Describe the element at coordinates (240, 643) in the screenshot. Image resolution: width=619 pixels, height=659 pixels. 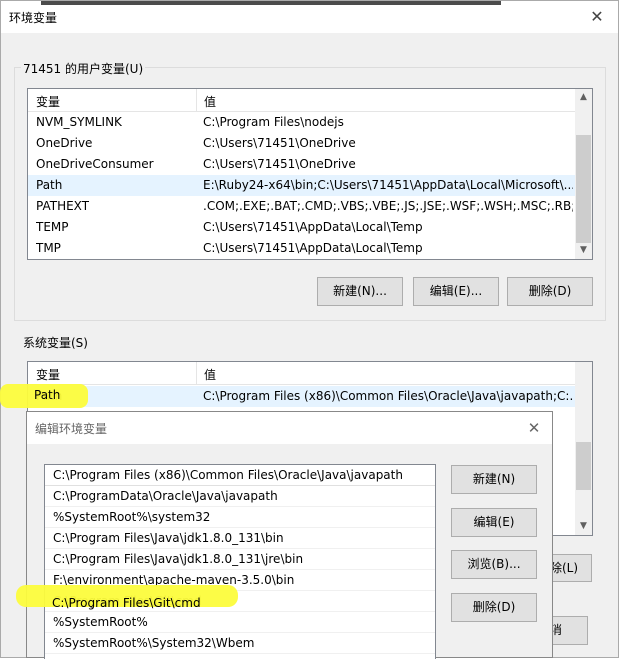
I see `list-item: %SystemRoot%\System32\Wbem` at that location.